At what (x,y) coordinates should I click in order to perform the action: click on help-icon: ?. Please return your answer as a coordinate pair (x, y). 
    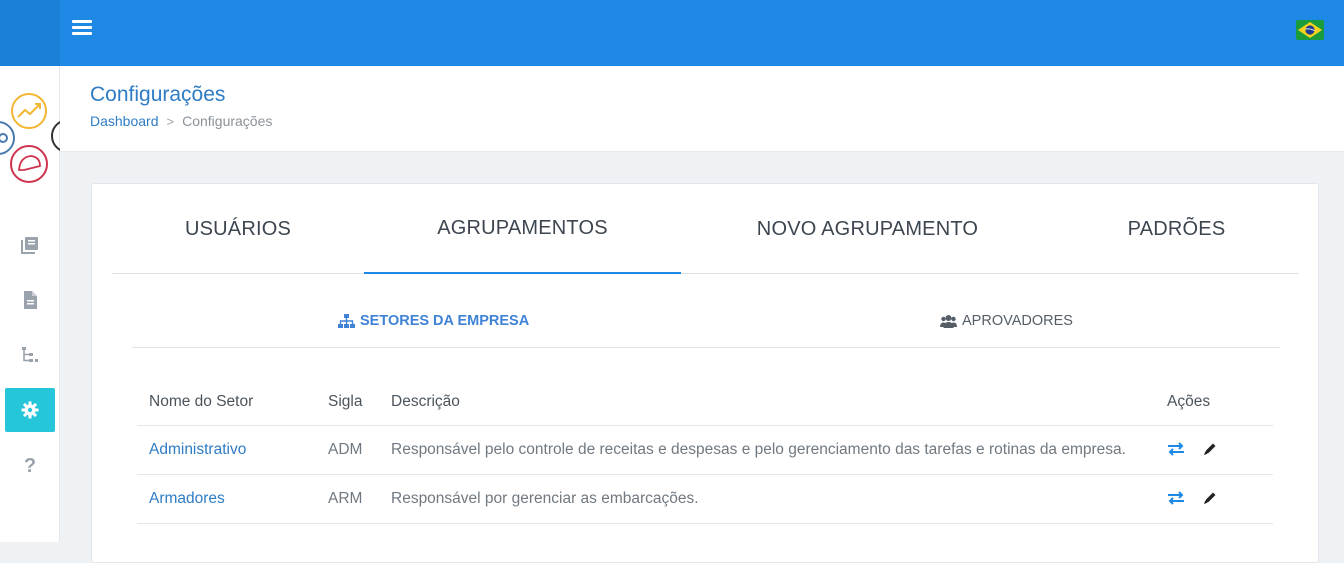
    Looking at the image, I should click on (30, 465).